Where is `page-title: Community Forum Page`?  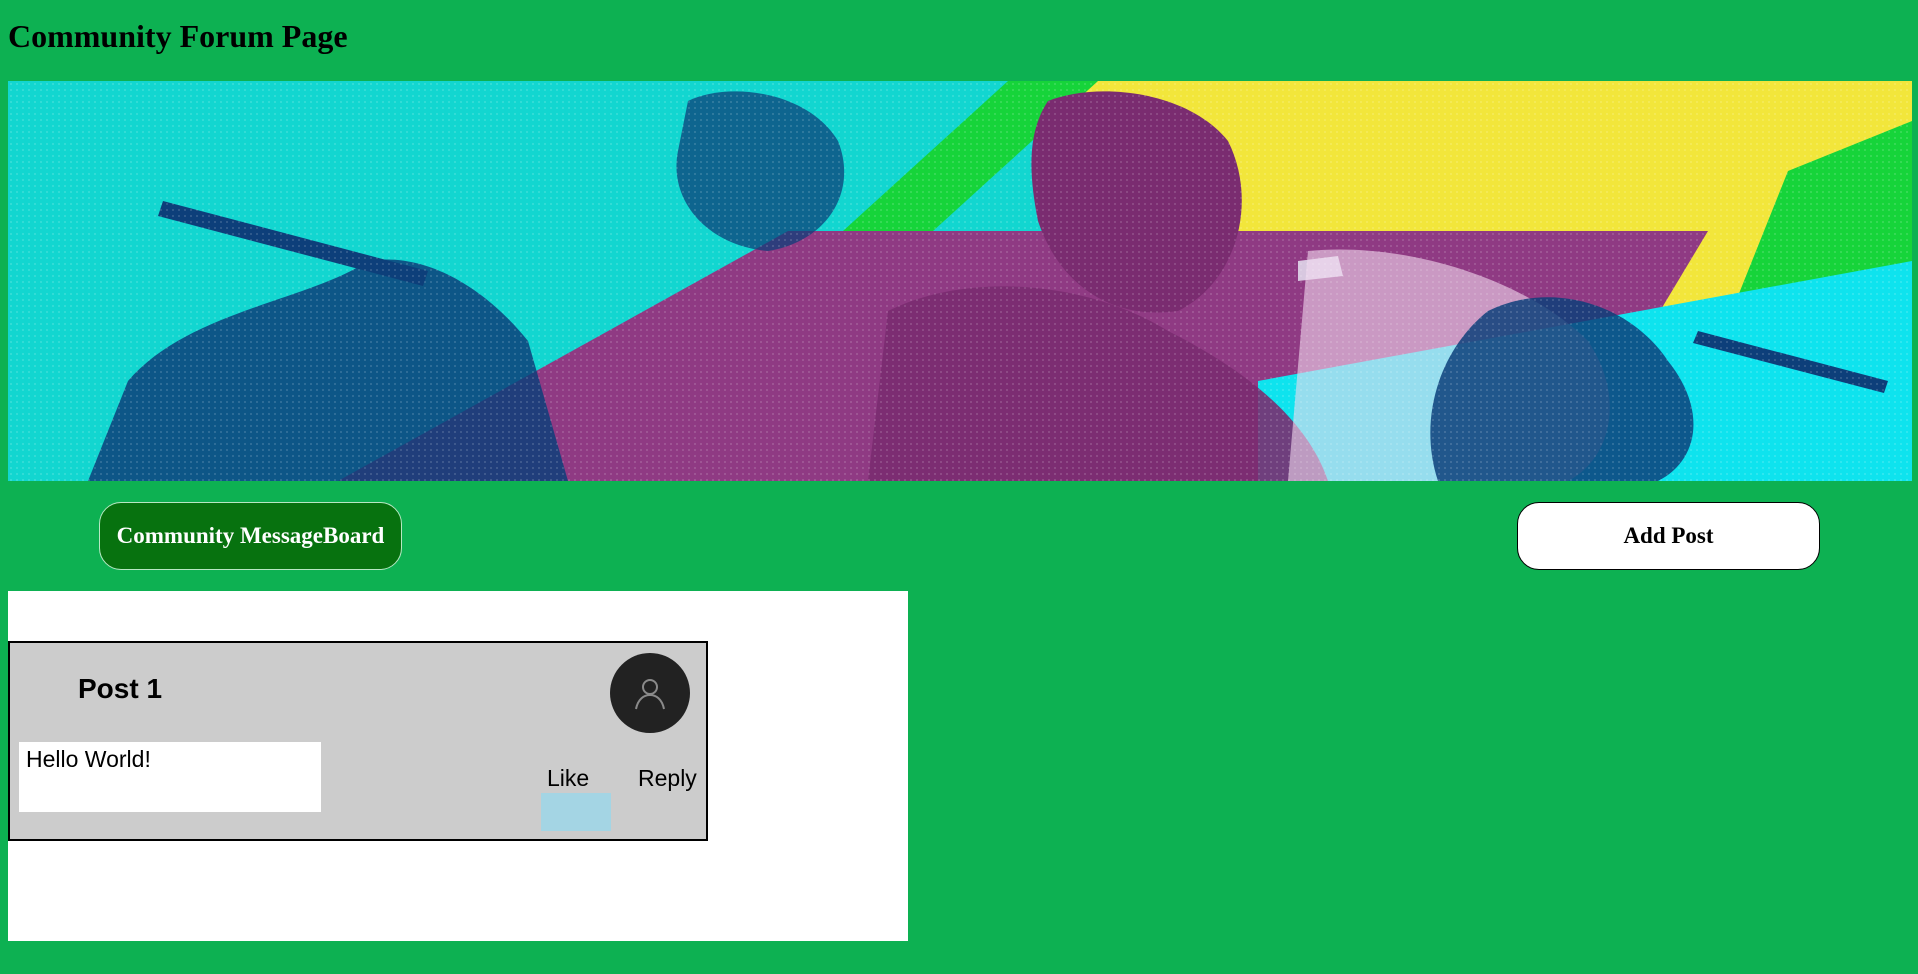 page-title: Community Forum Page is located at coordinates (178, 36).